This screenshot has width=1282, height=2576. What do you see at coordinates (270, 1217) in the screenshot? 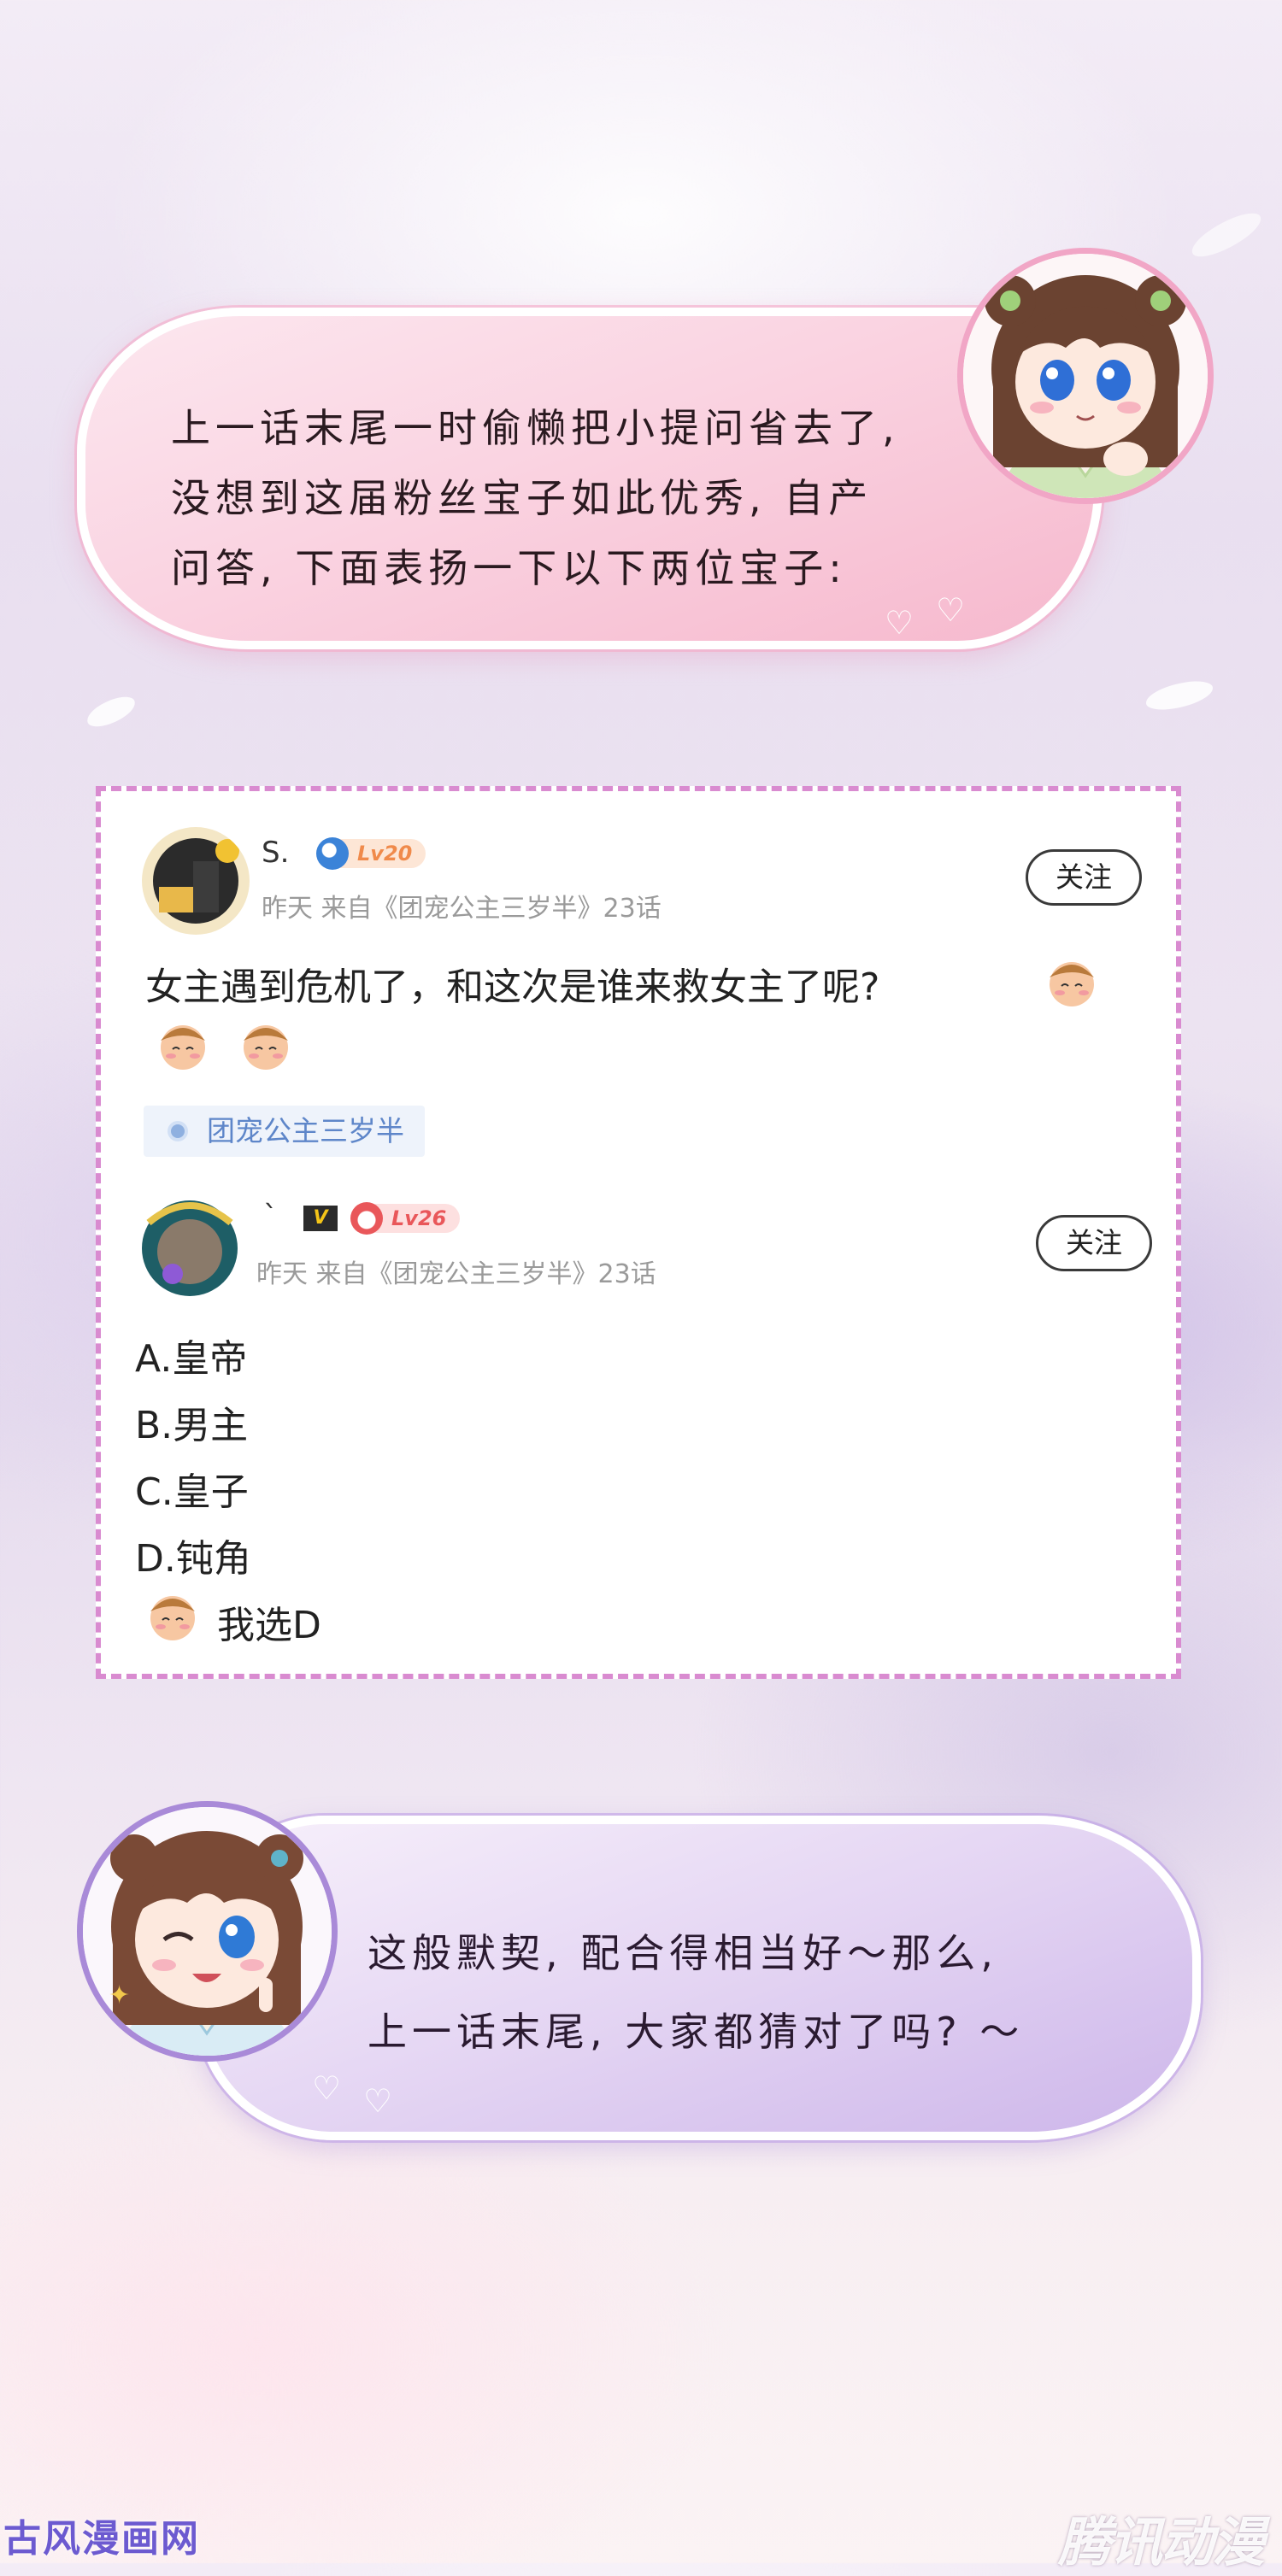
I see `comment-username: `` at bounding box center [270, 1217].